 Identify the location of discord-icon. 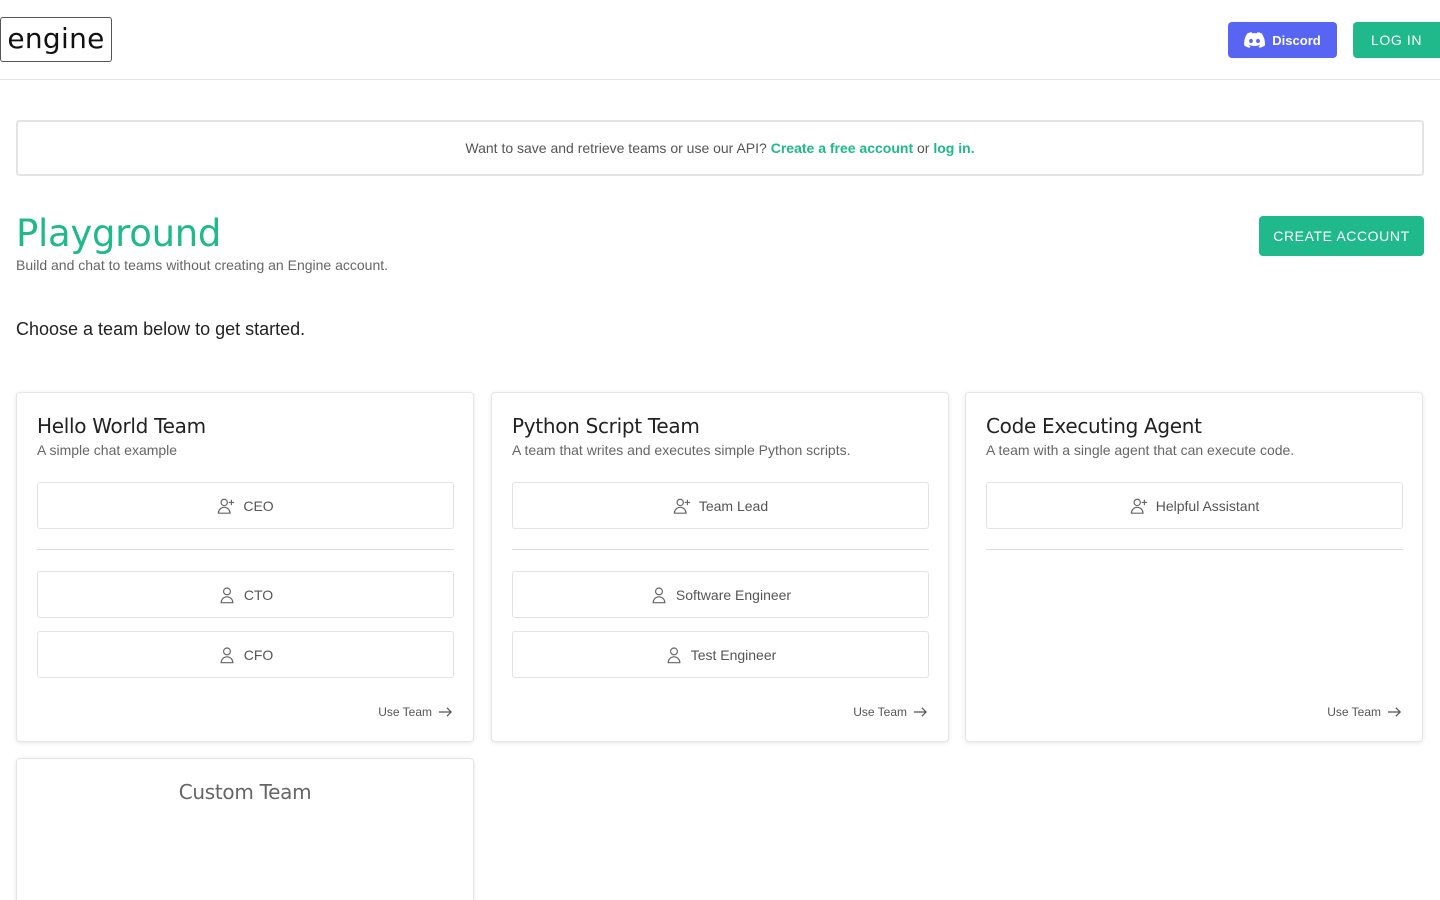
(1255, 40).